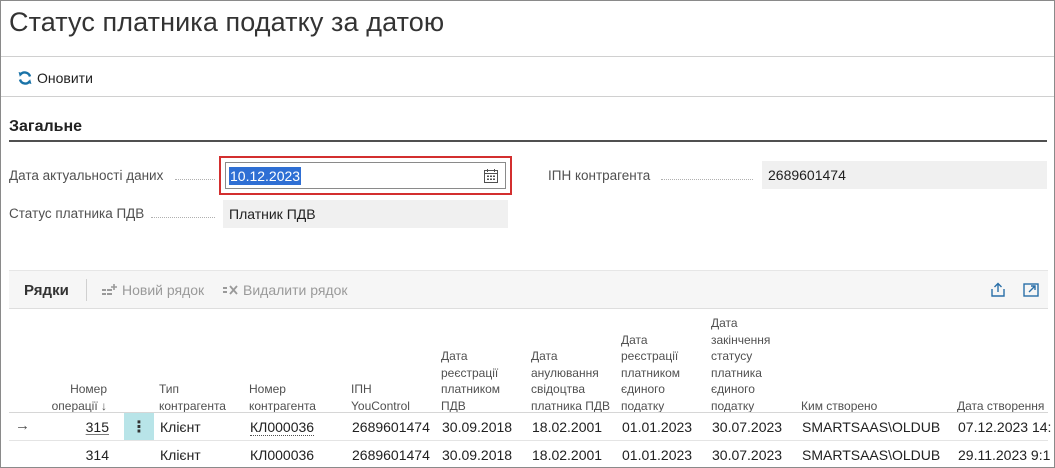 The height and width of the screenshot is (468, 1055). Describe the element at coordinates (139, 426) in the screenshot. I see `row-actions-icon: ⋮` at that location.